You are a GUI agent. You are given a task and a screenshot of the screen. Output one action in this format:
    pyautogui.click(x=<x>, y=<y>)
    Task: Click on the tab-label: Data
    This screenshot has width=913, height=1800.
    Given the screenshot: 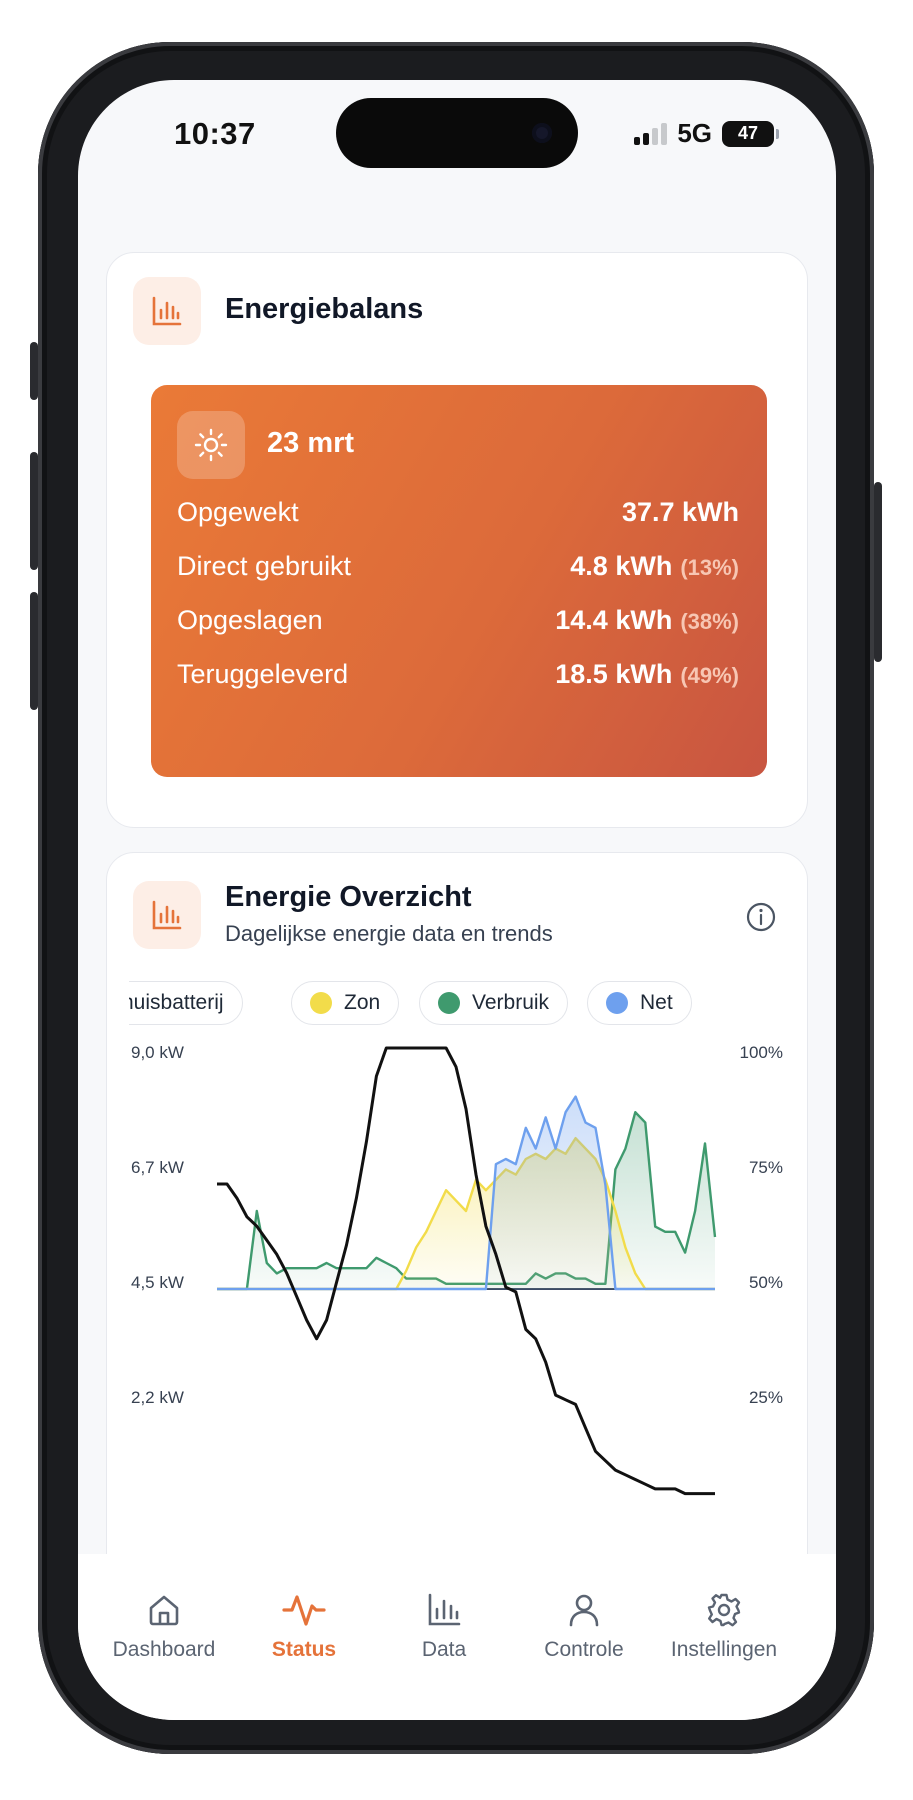 What is the action you would take?
    pyautogui.click(x=444, y=1649)
    